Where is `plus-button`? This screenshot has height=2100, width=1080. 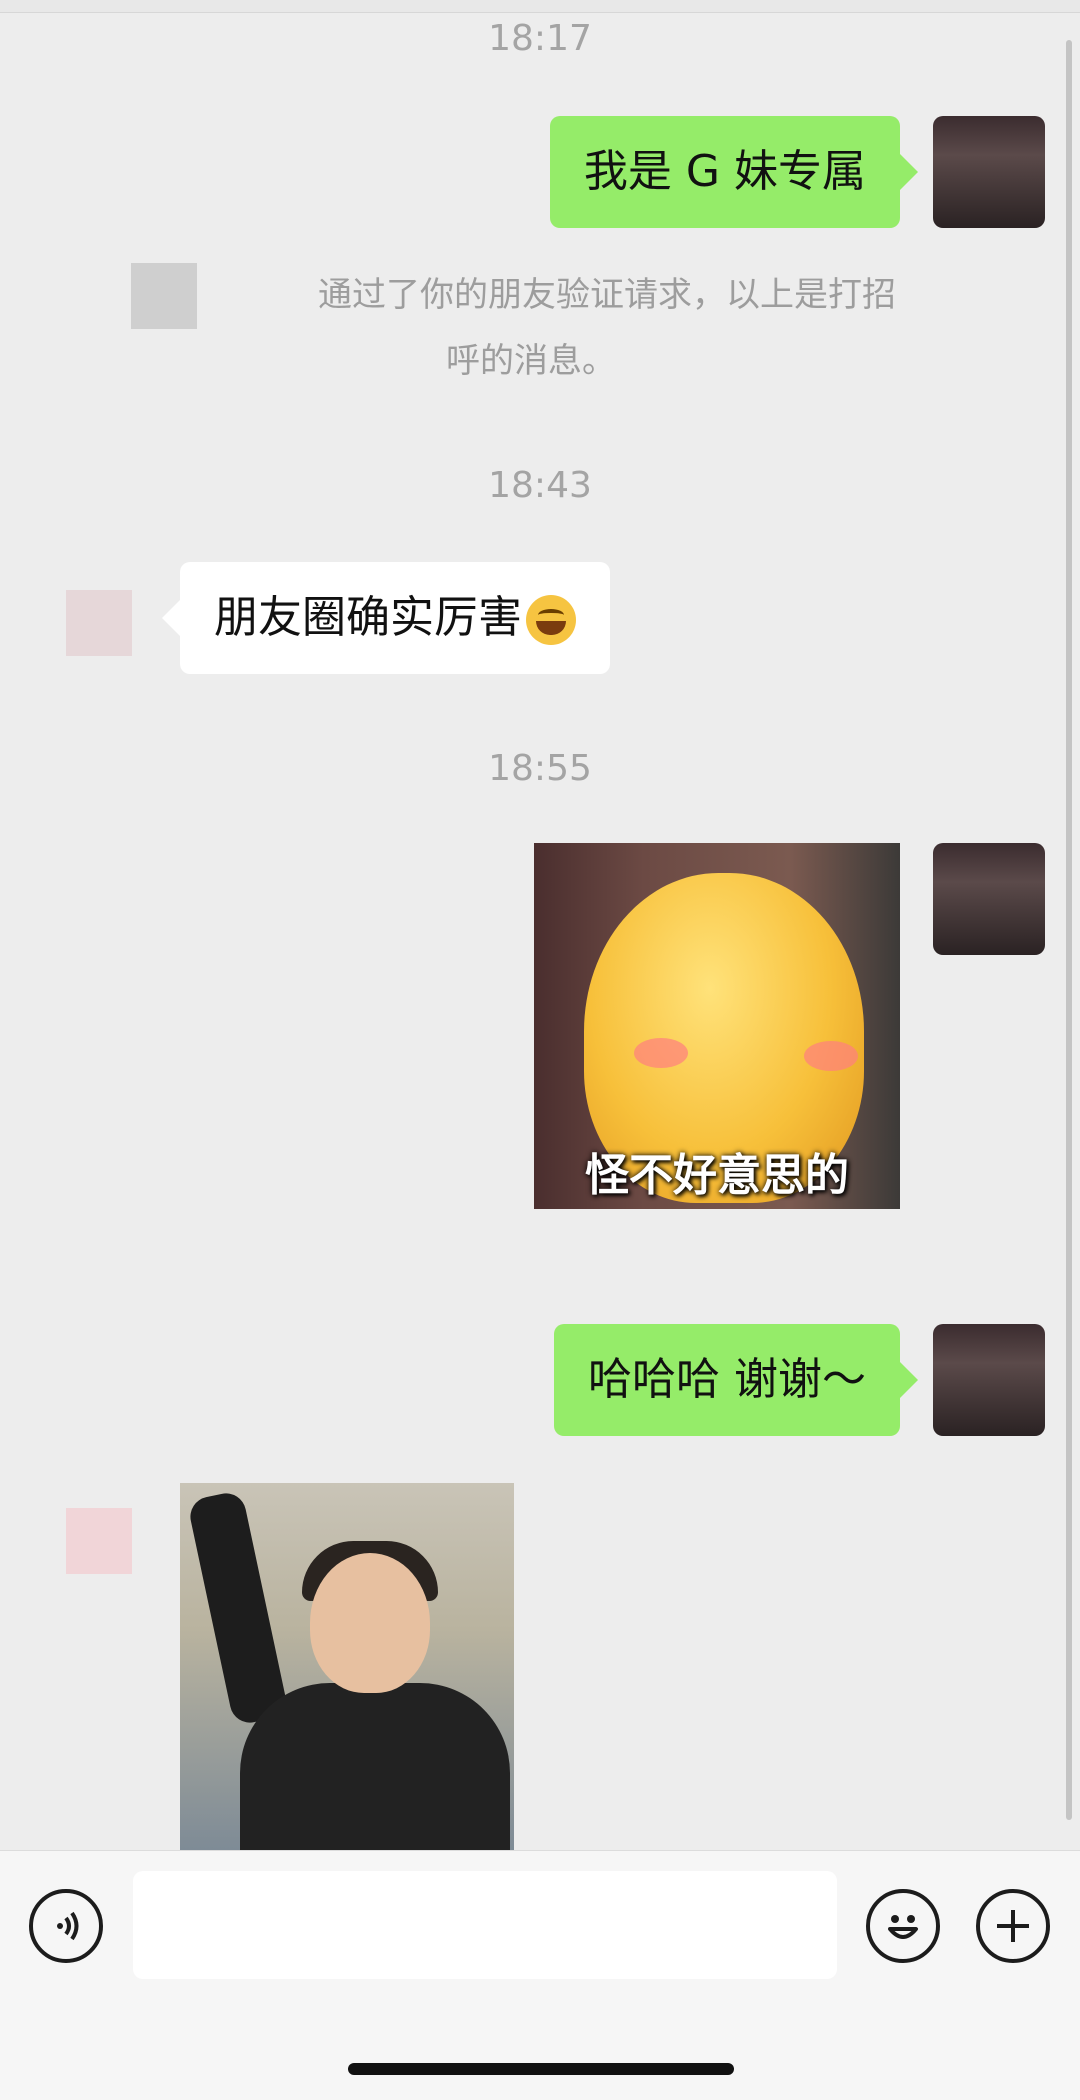 plus-button is located at coordinates (1013, 1926).